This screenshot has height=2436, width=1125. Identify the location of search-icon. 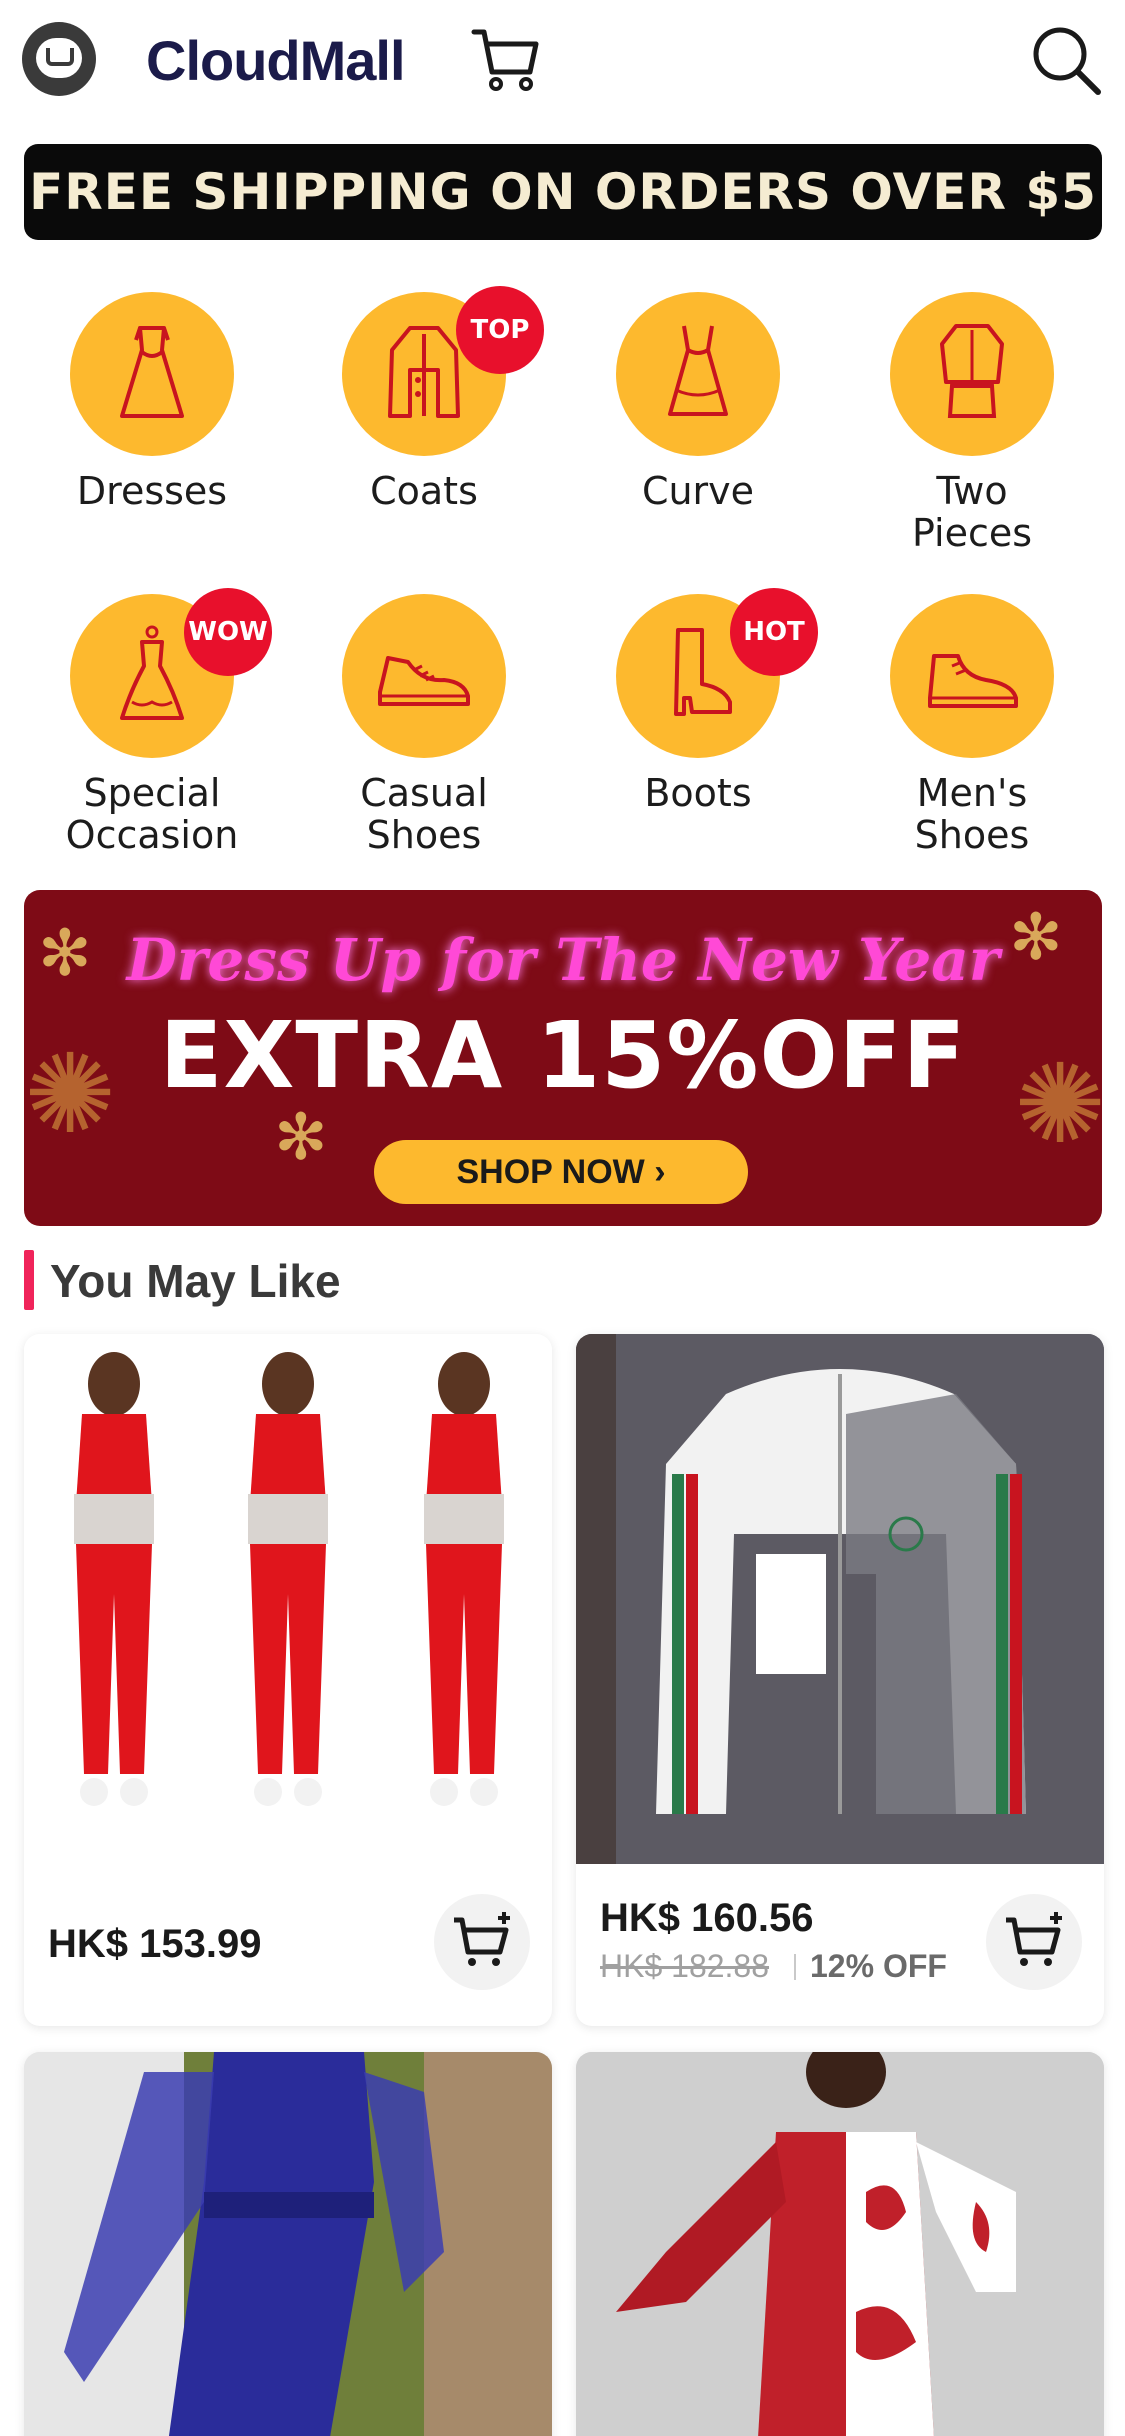
(1066, 60).